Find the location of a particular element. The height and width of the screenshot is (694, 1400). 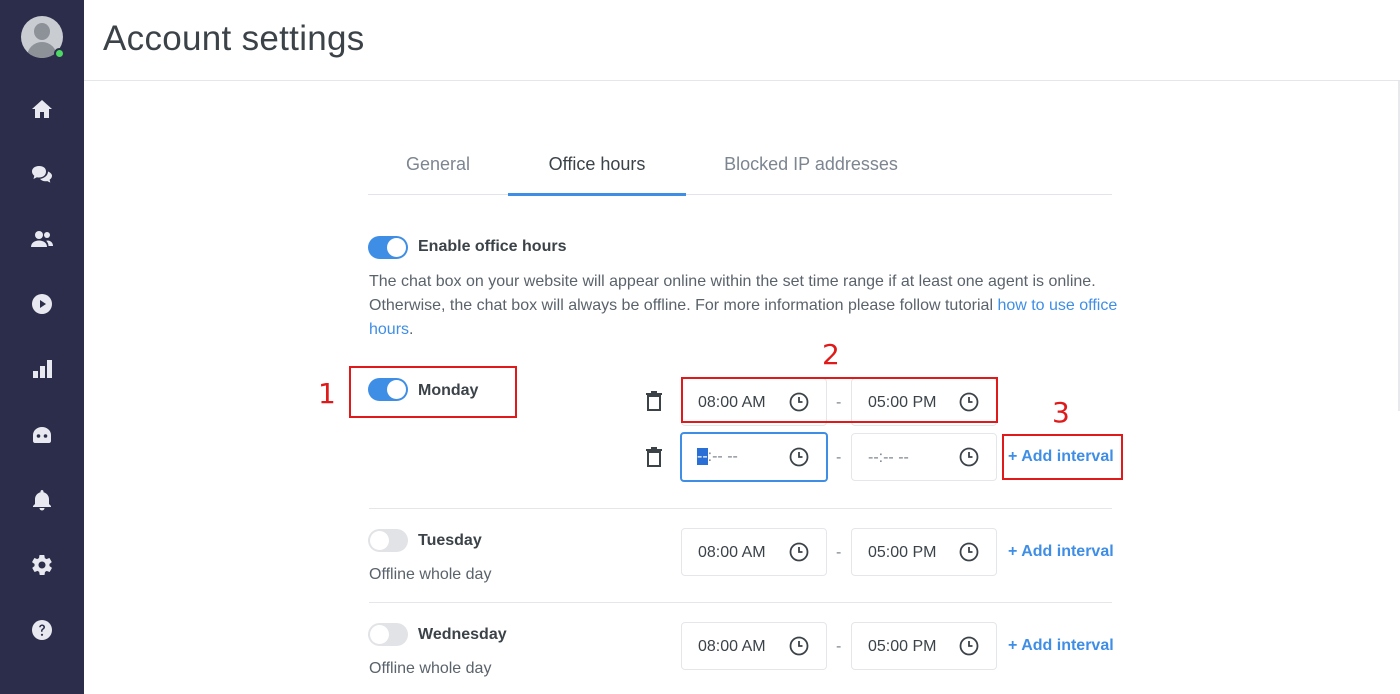

bot-icon is located at coordinates (42, 435).